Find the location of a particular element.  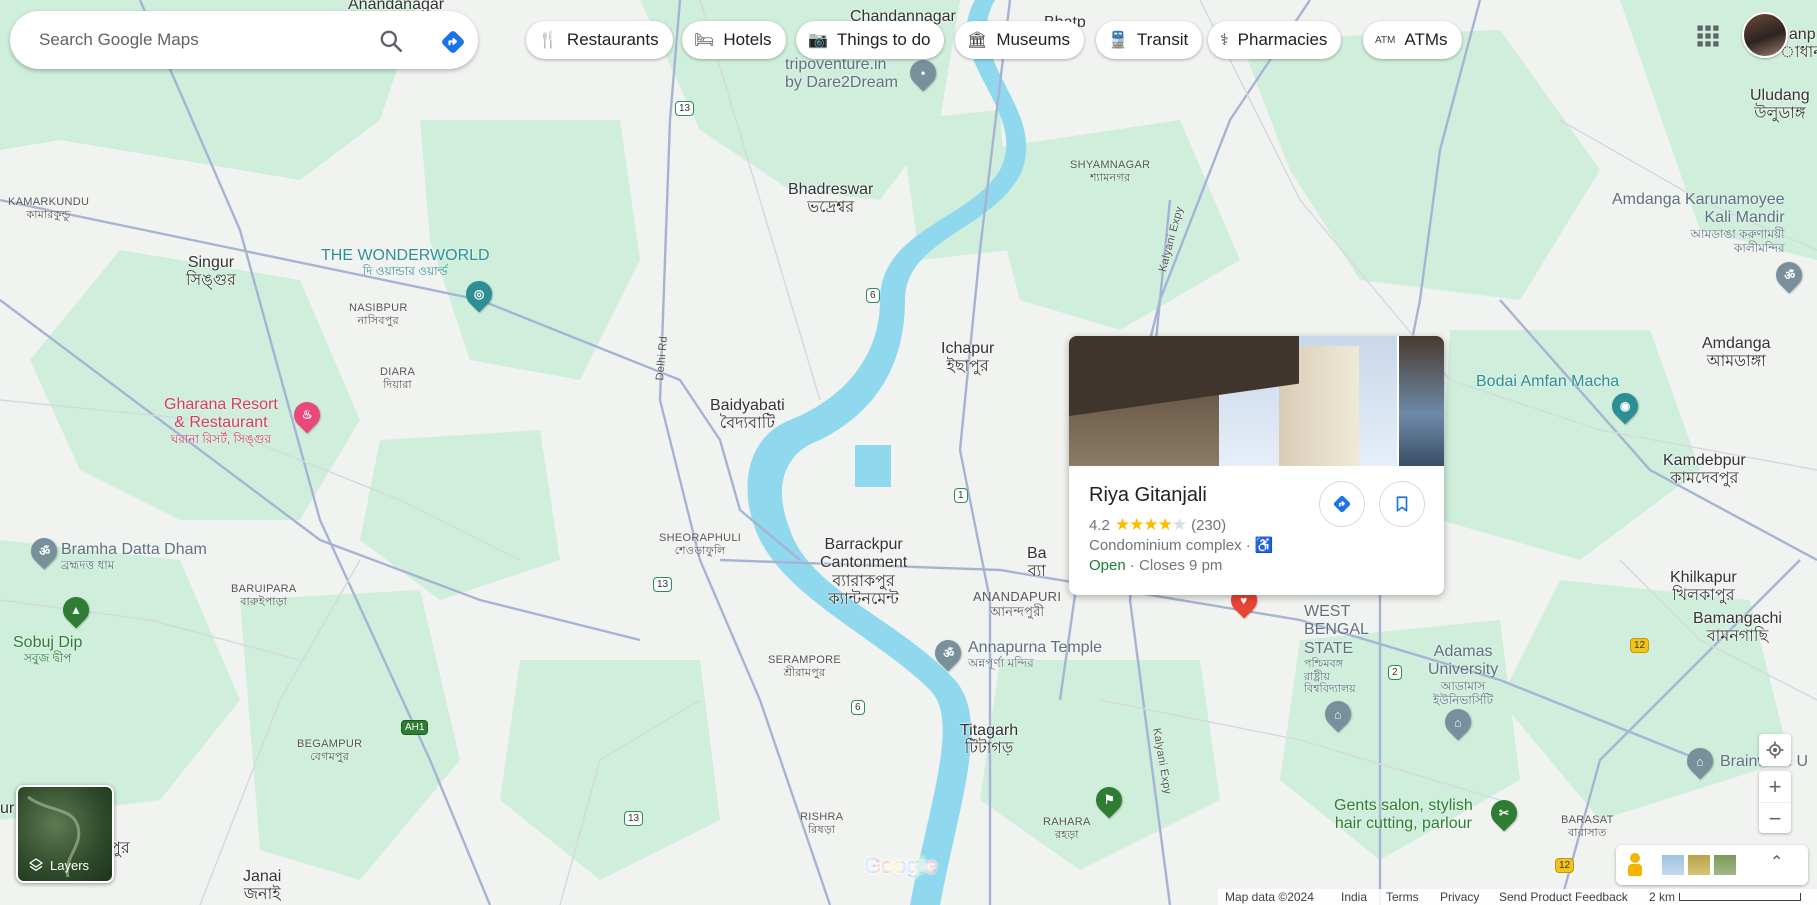

star-rating-icon: ★★★★★ is located at coordinates (1150, 524).